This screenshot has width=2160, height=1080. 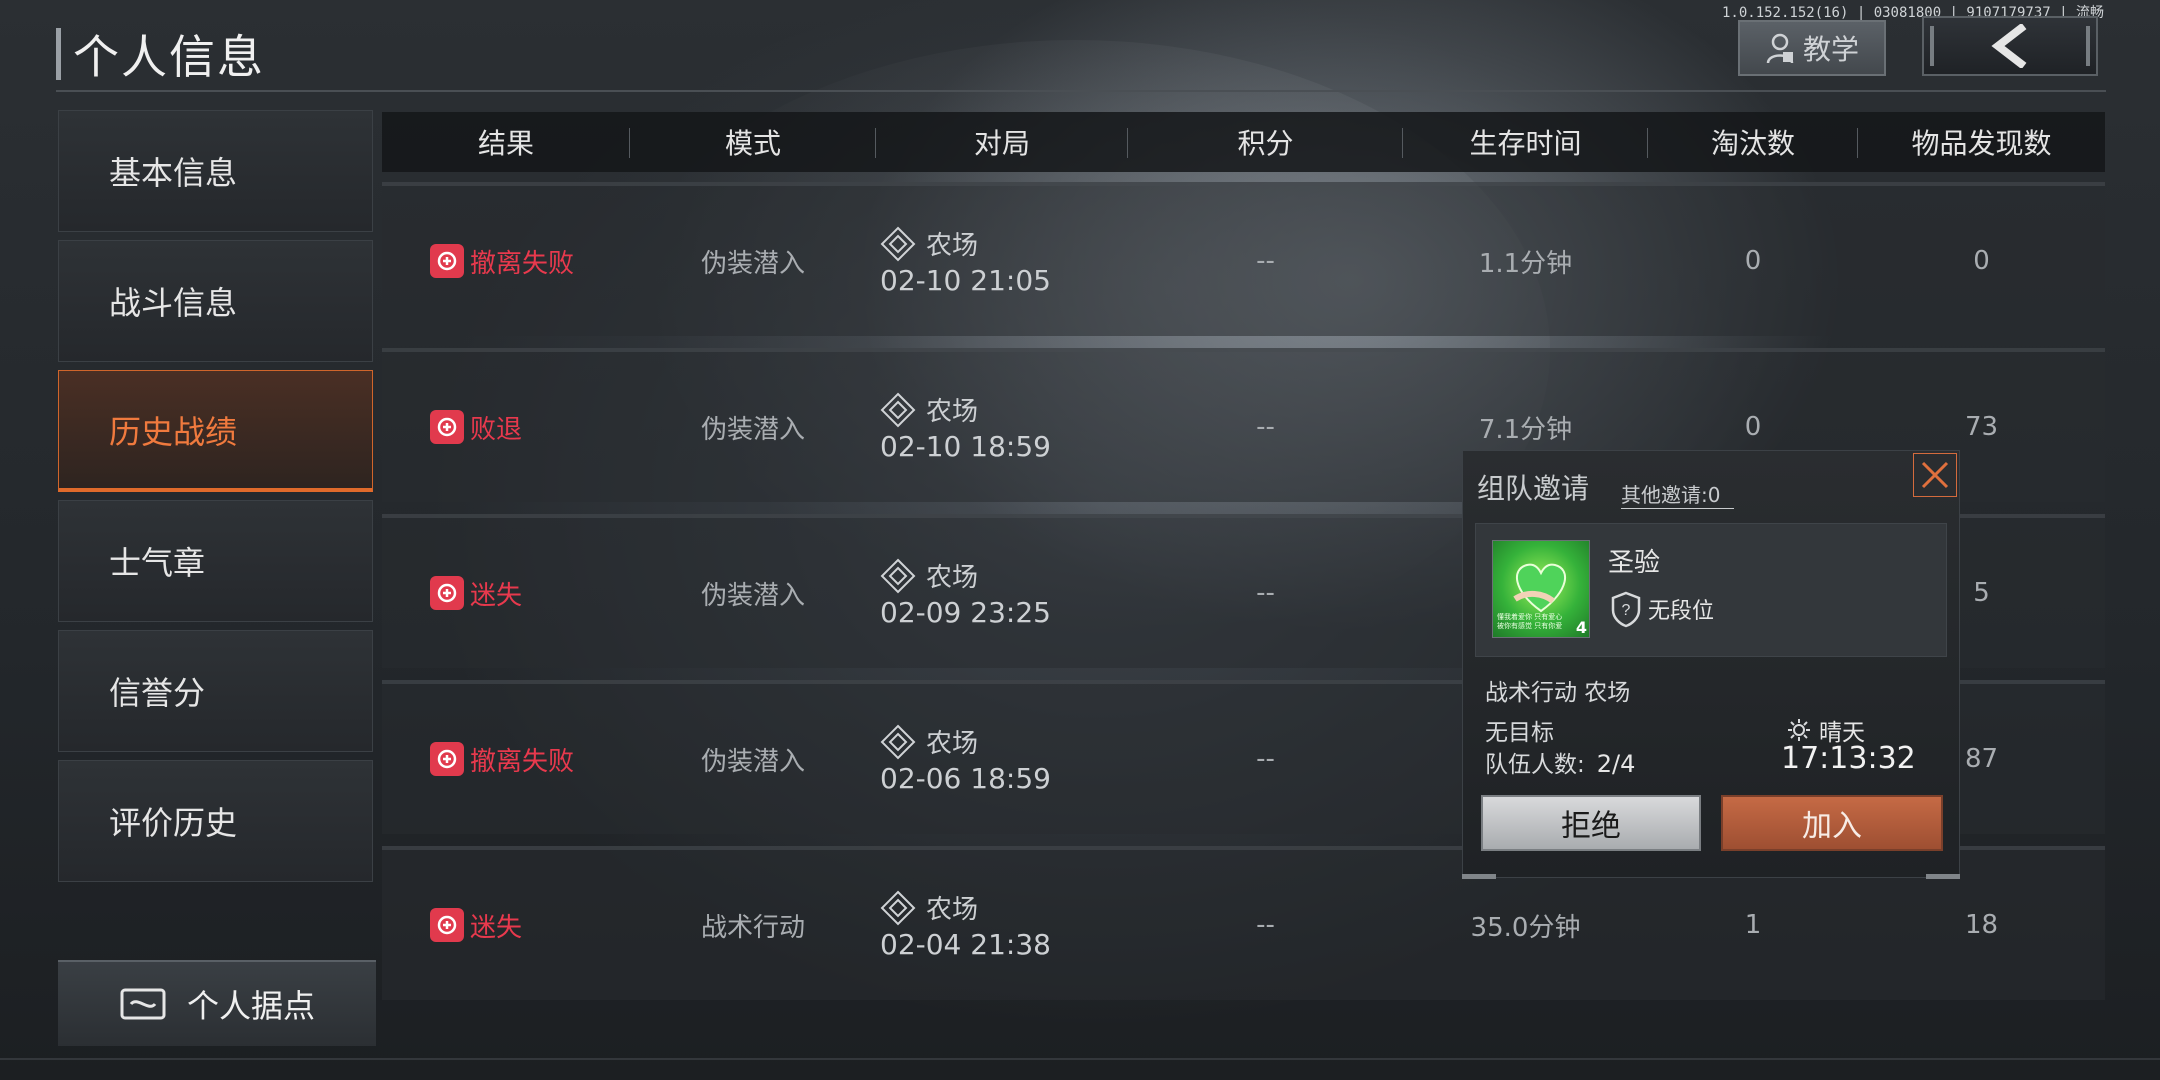 I want to click on sidebar-item-basic-info: 基本信息, so click(x=215, y=171).